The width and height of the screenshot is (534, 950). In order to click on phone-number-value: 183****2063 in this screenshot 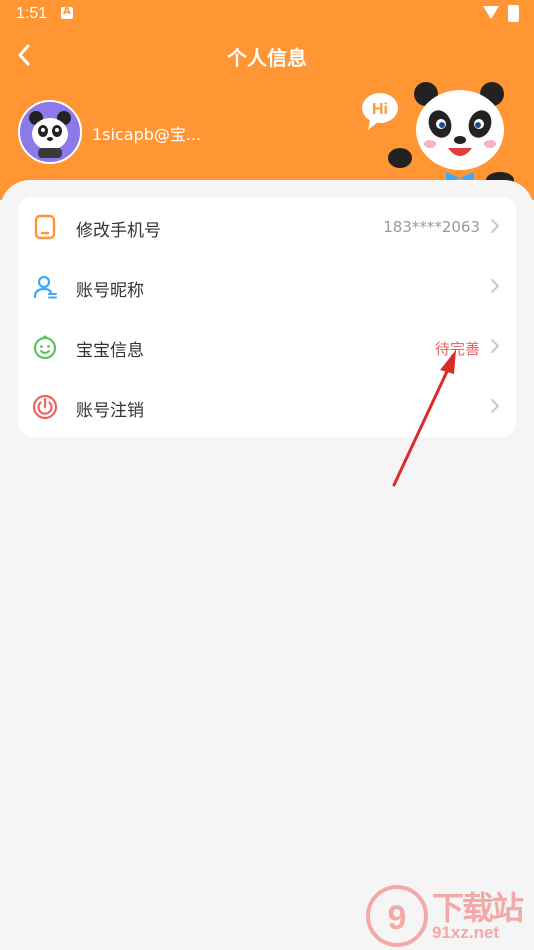, I will do `click(431, 227)`.